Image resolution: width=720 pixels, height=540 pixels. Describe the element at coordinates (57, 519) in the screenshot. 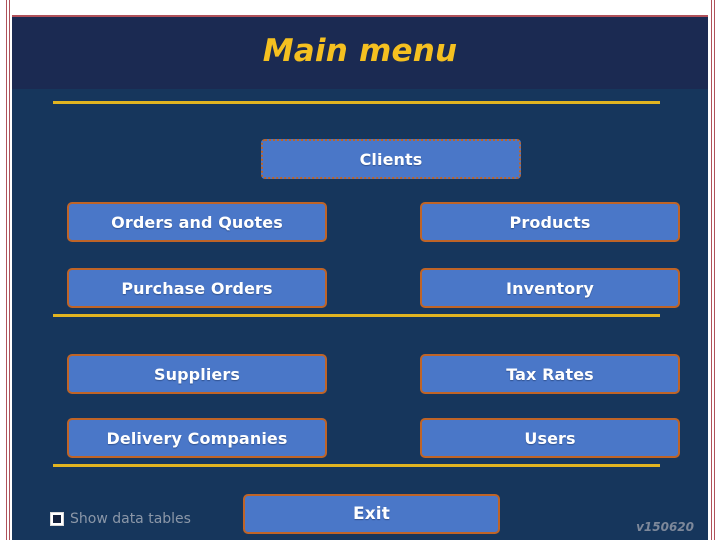

I see `show-data-tables-checkbox` at that location.